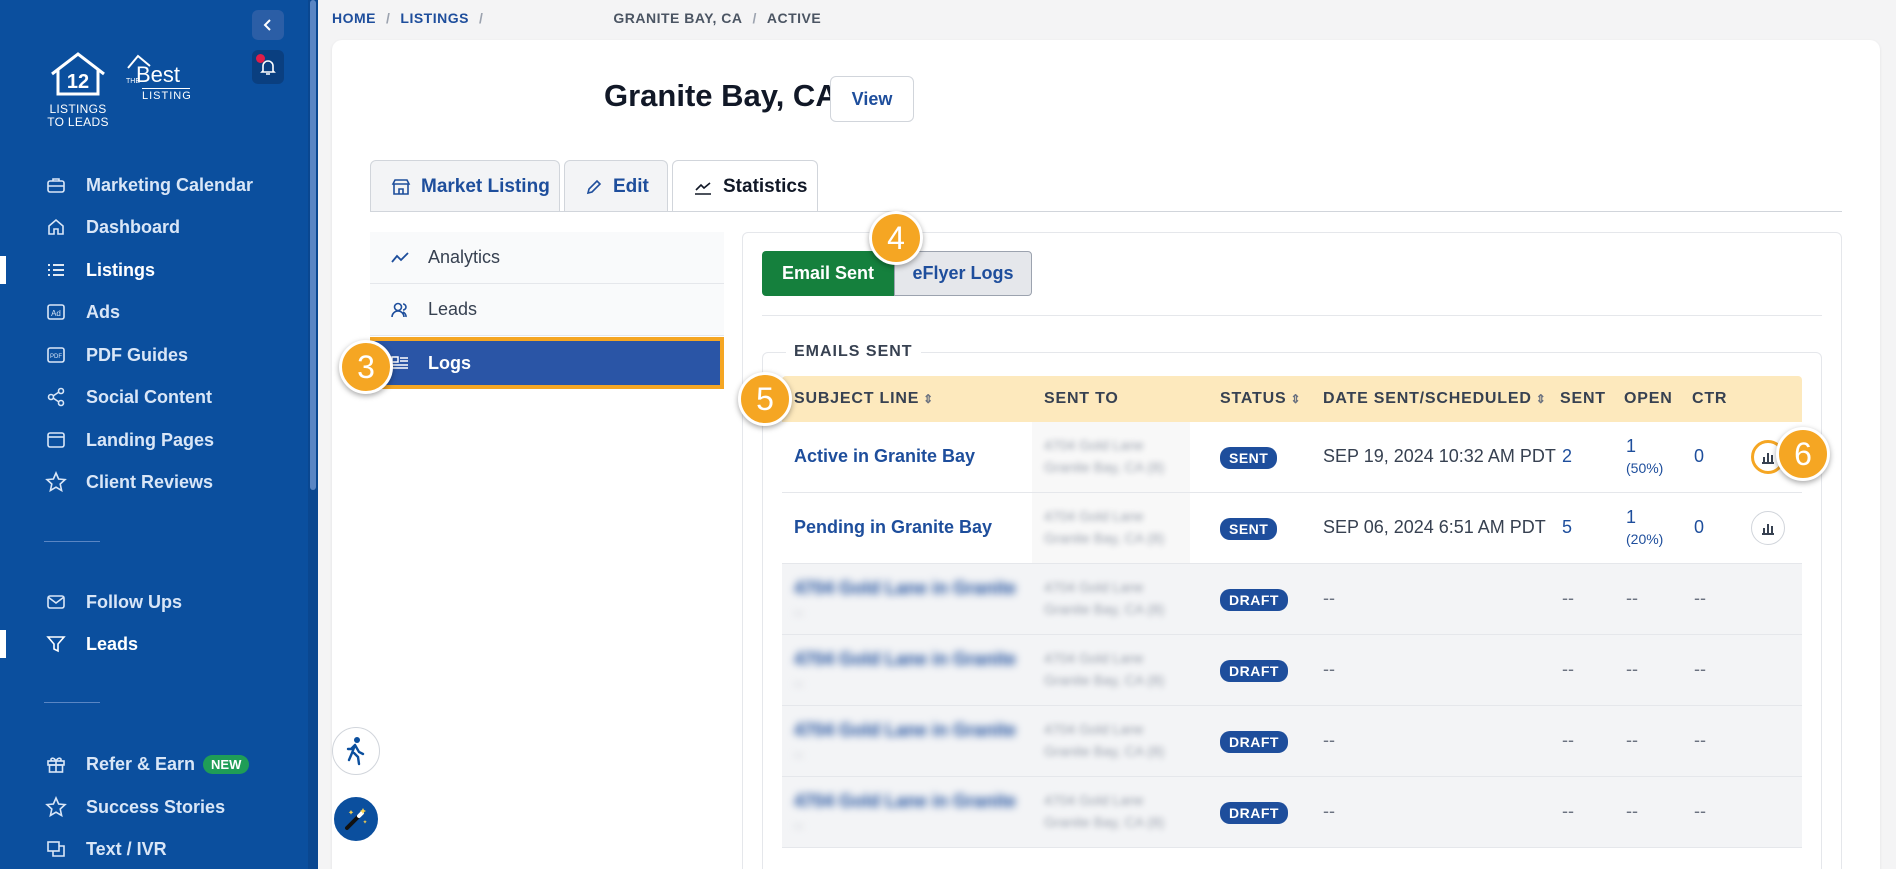 Image resolution: width=1896 pixels, height=869 pixels. I want to click on sidebar-item-social-content: Social Content, so click(154, 397).